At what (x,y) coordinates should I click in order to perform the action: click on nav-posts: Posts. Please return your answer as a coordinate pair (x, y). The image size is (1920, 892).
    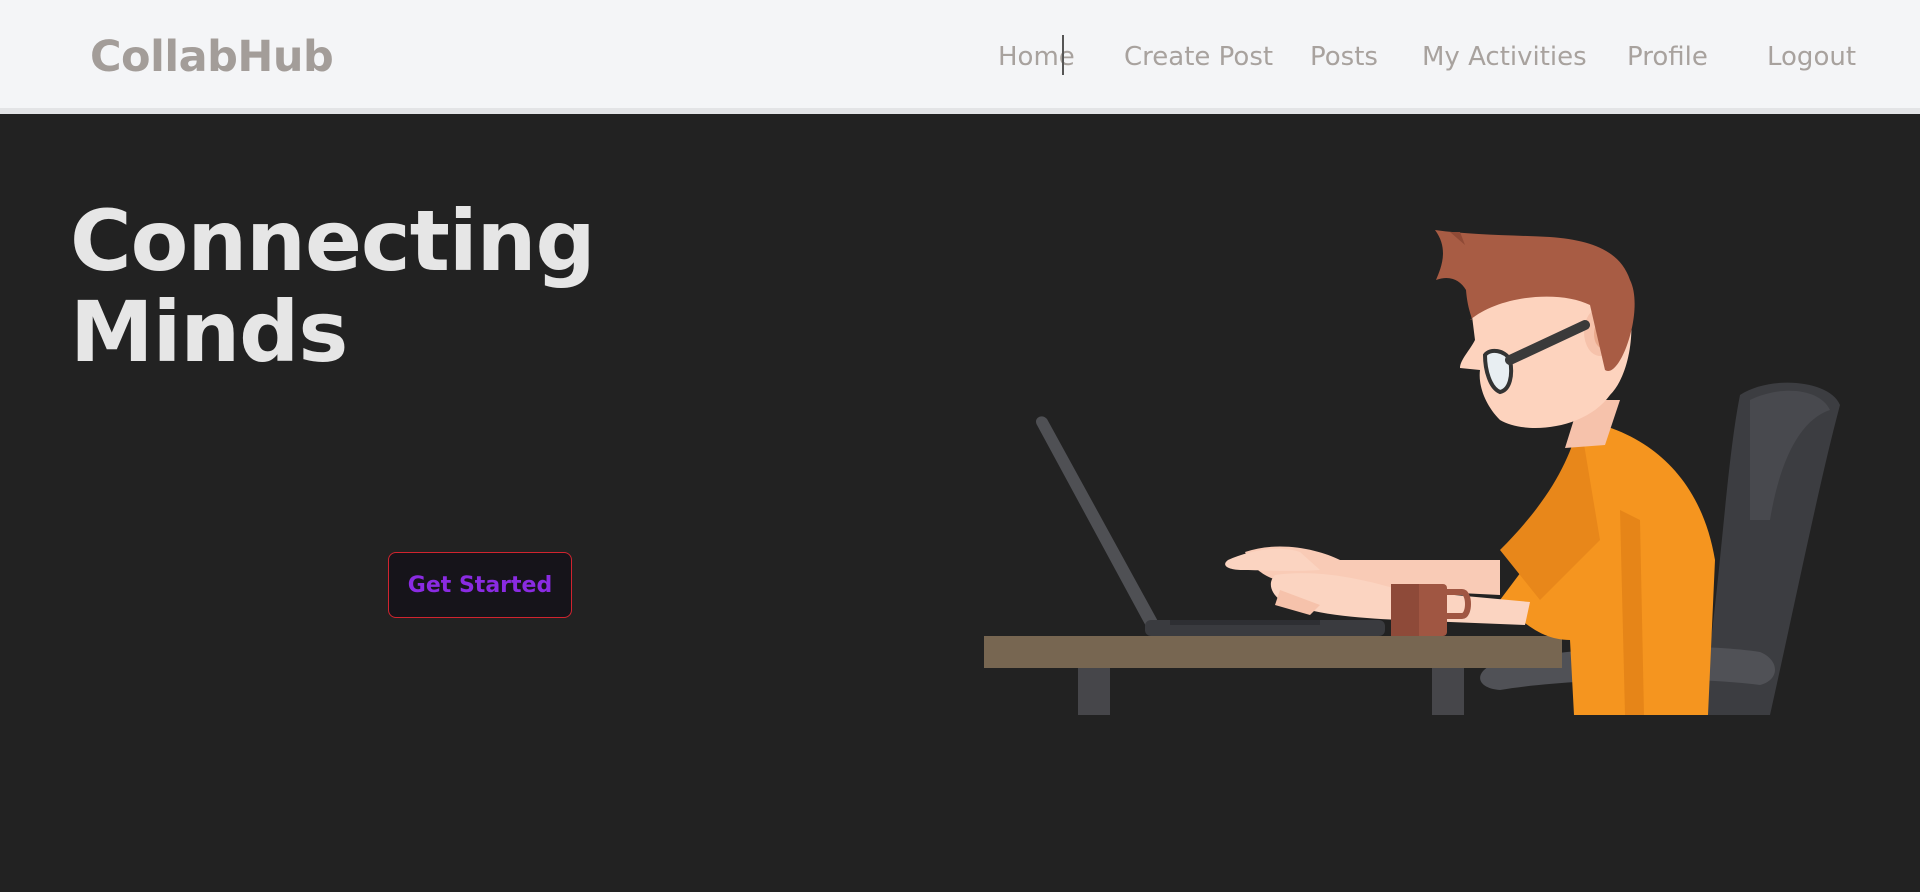
    Looking at the image, I should click on (1344, 57).